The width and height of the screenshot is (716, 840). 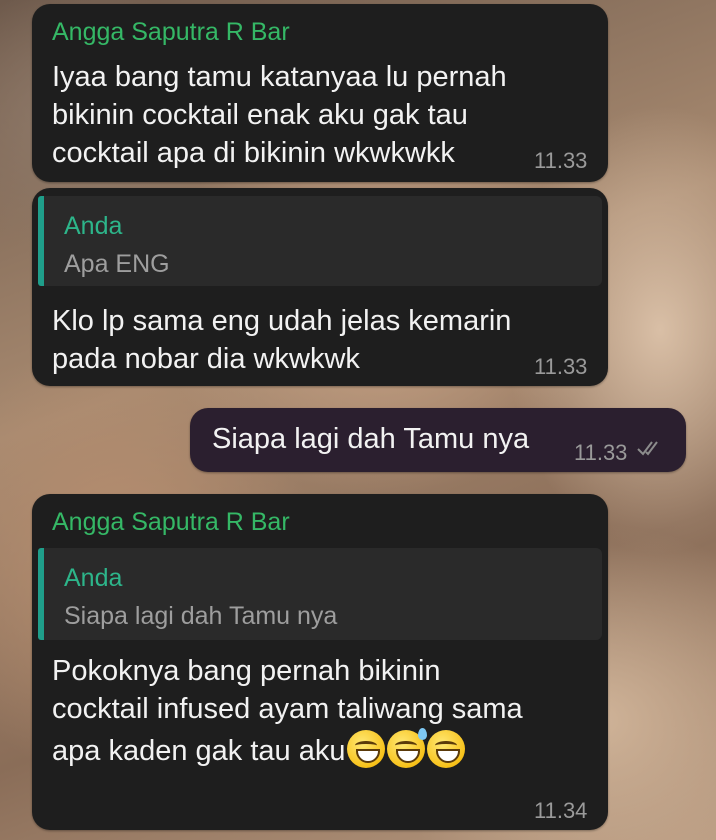 I want to click on message-text-line: apa kaden gak tau aku, so click(x=199, y=751).